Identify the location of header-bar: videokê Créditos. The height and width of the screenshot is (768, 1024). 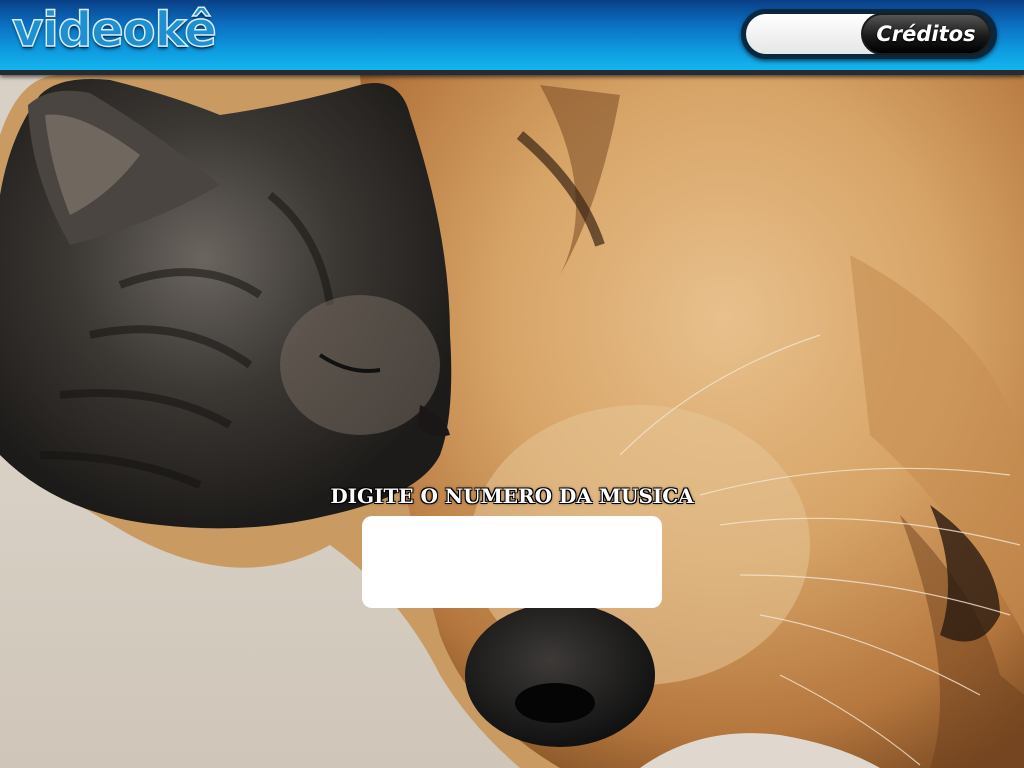
(512, 37).